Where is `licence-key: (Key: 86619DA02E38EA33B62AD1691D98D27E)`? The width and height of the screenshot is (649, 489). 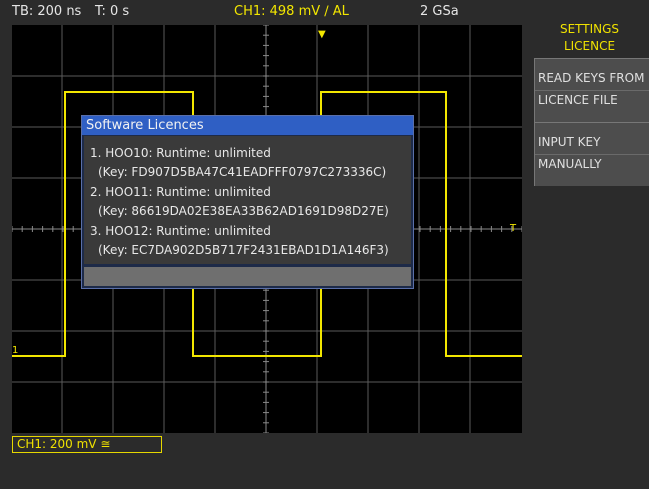
licence-key: (Key: 86619DA02E38EA33B62AD1691D98D27E) is located at coordinates (243, 211).